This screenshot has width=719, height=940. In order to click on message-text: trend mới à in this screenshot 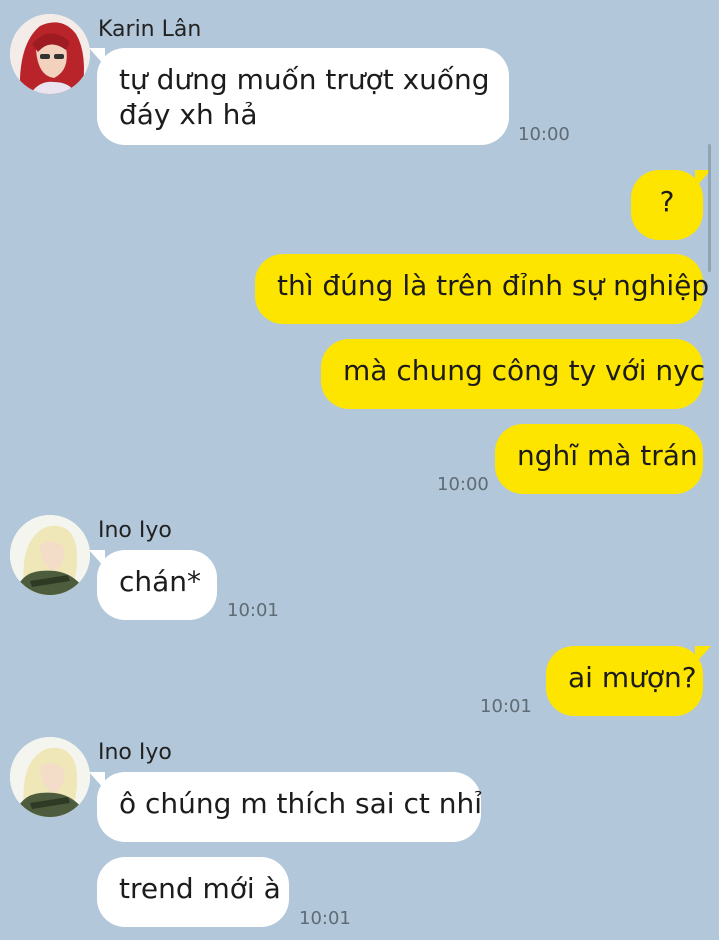, I will do `click(200, 888)`.